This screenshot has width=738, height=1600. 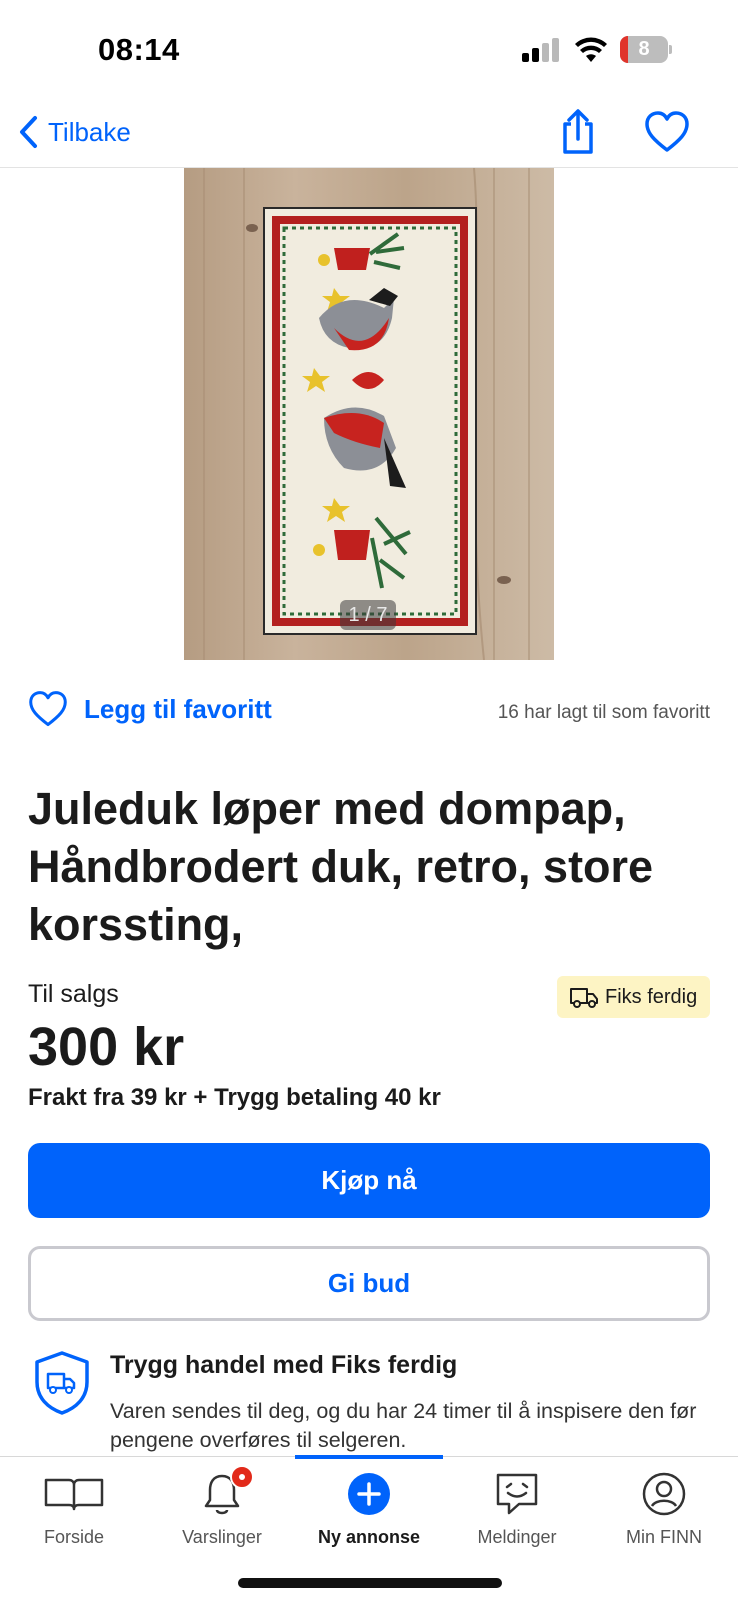 I want to click on tab-varslinger: Varslinger, so click(x=222, y=1512).